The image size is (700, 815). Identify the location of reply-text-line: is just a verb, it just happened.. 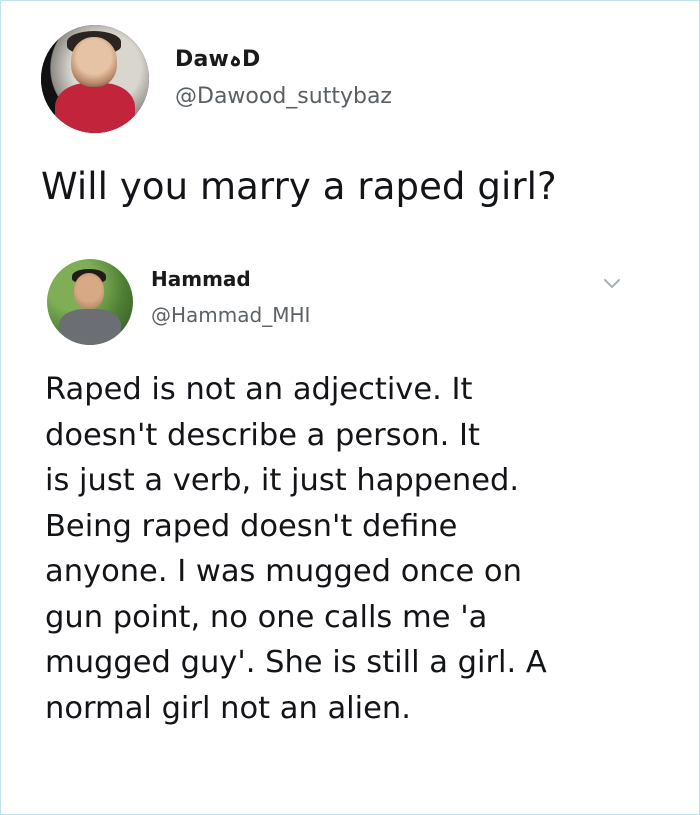
(282, 480).